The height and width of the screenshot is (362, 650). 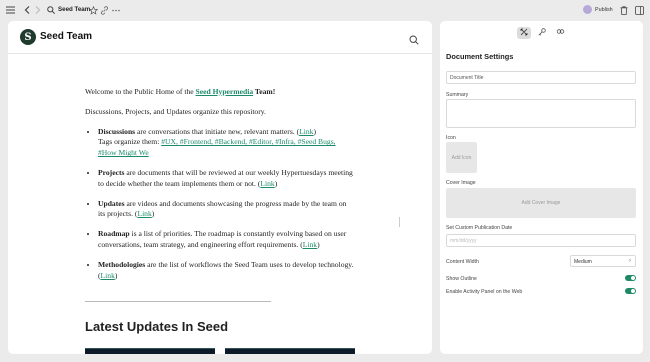 I want to click on discussions-link: Link, so click(x=306, y=131).